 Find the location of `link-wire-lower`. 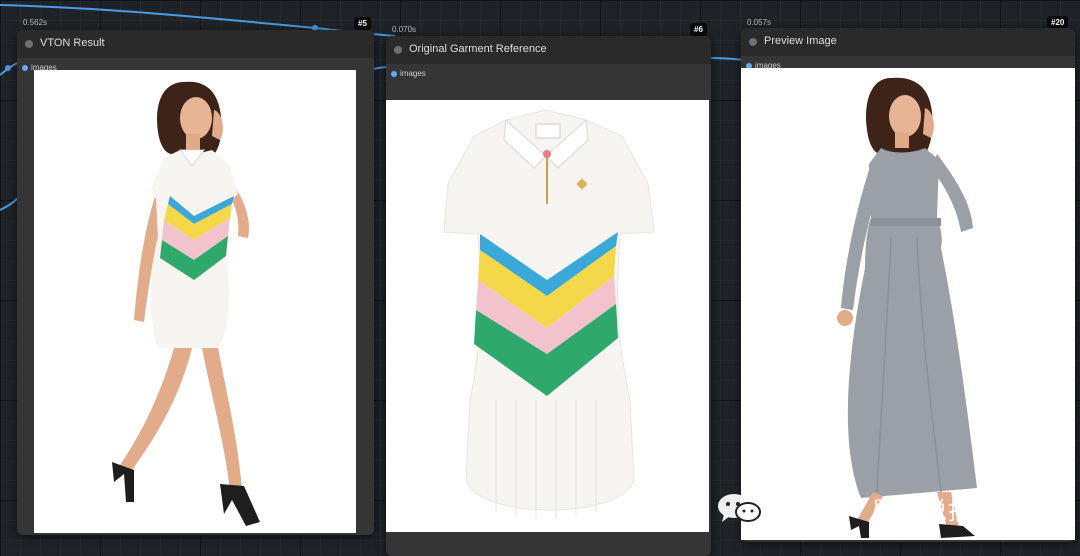

link-wire-lower is located at coordinates (9, 204).